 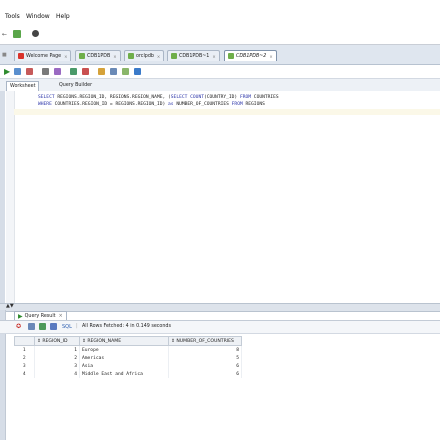 I want to click on tab-welcome-page: Welcome Page ×, so click(x=43, y=55).